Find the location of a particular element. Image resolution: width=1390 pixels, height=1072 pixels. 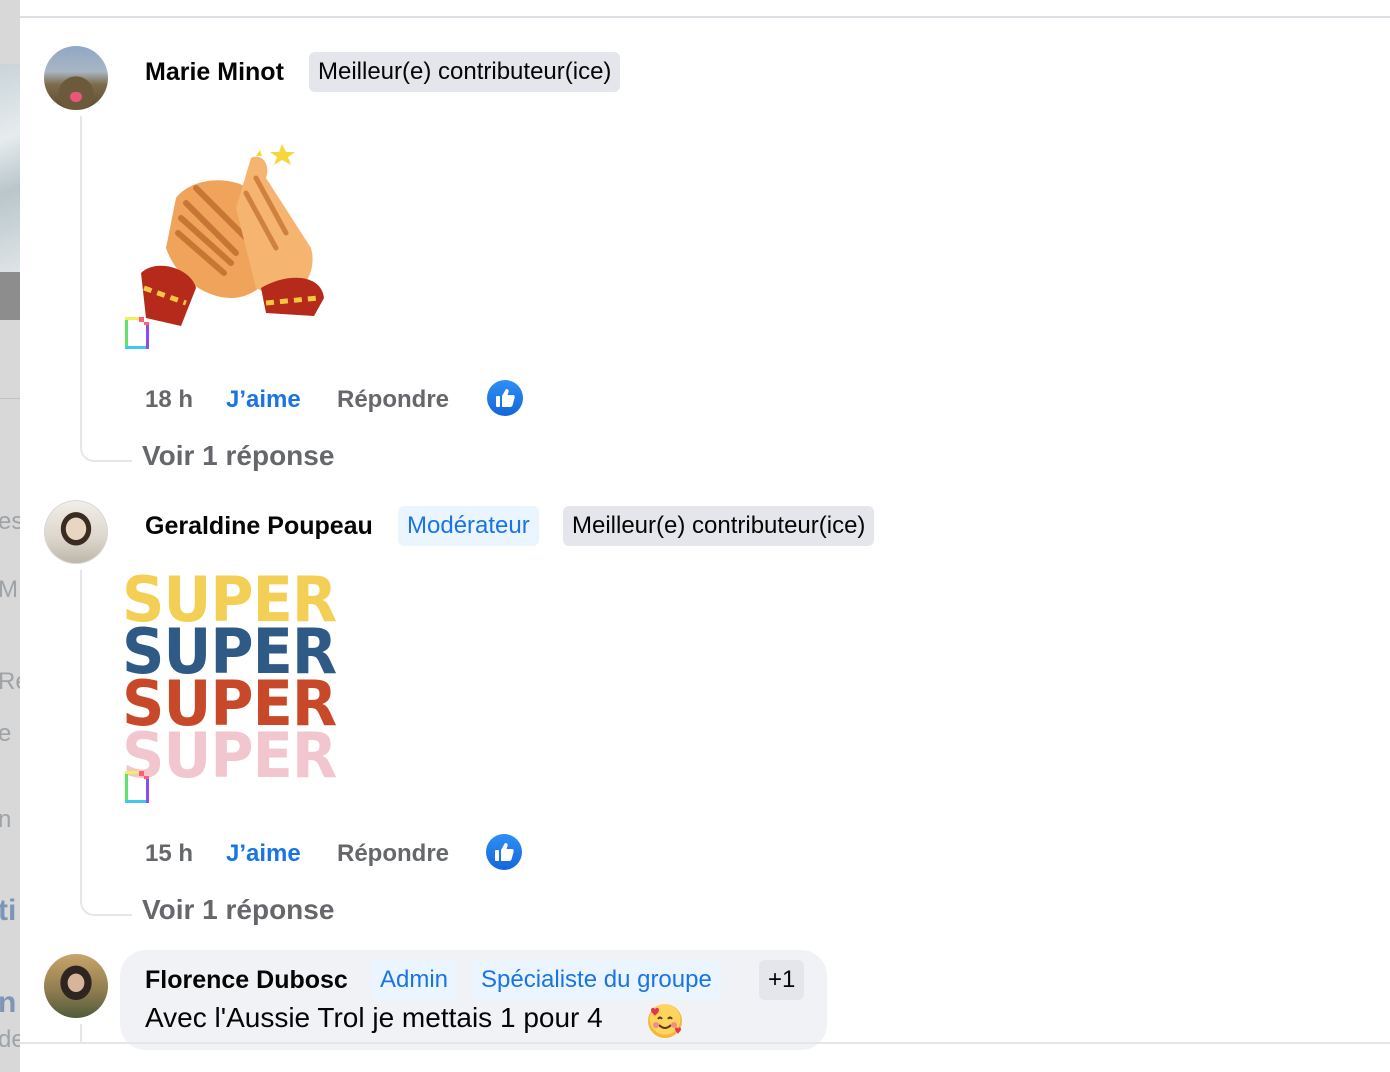

clapping-hands-sticker is located at coordinates (232, 235).